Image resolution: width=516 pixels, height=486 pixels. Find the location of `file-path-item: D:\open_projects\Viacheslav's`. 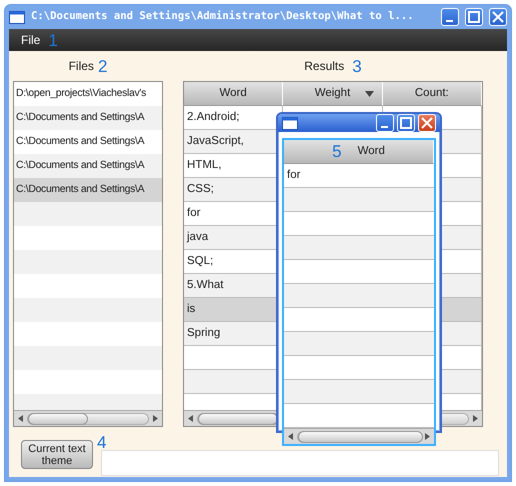

file-path-item: D:\open_projects\Viacheslav's is located at coordinates (88, 94).